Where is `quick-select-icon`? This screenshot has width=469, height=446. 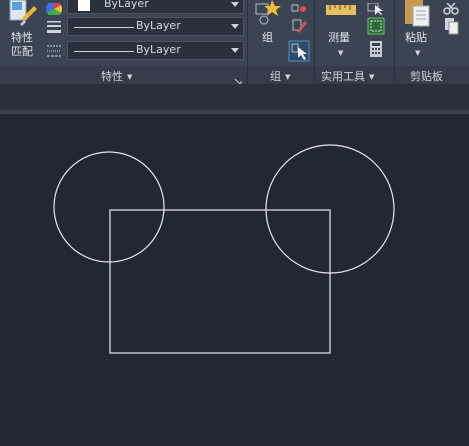
quick-select-icon is located at coordinates (376, 7).